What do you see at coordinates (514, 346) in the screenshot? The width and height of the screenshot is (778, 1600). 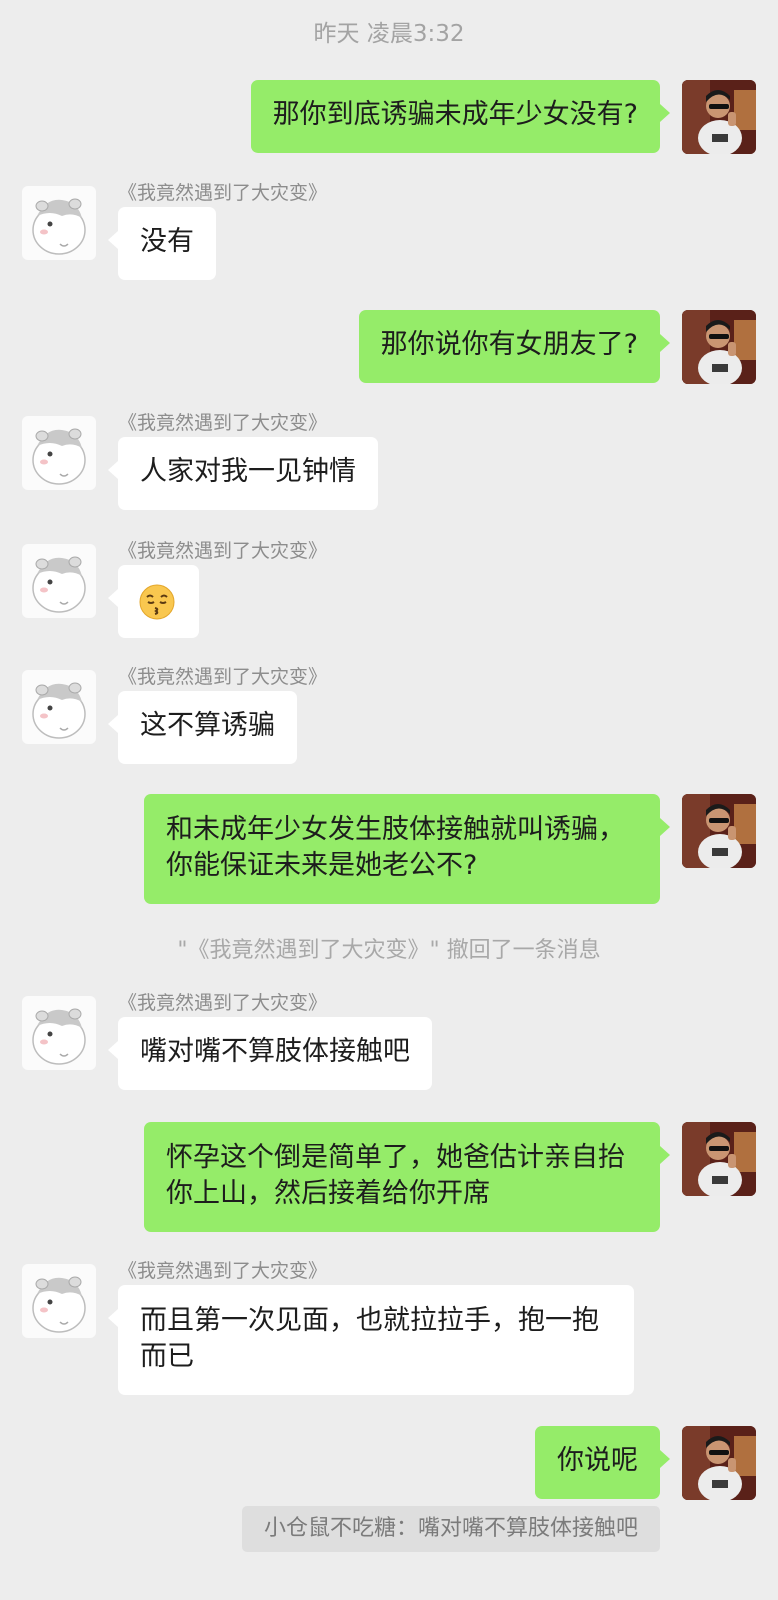 I see `message-bubble: 那你说你有女朋友了?` at bounding box center [514, 346].